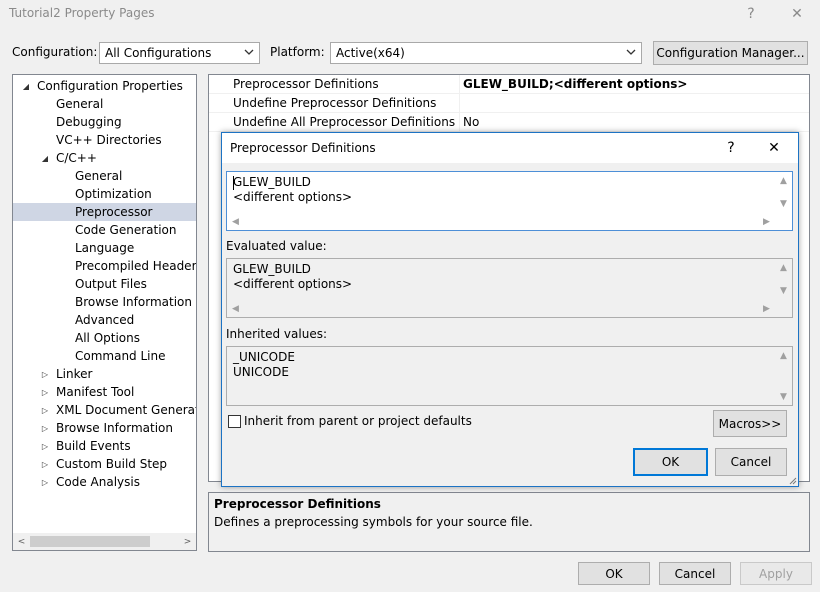  I want to click on tree-item: Precompiled Headers, so click(104, 266).